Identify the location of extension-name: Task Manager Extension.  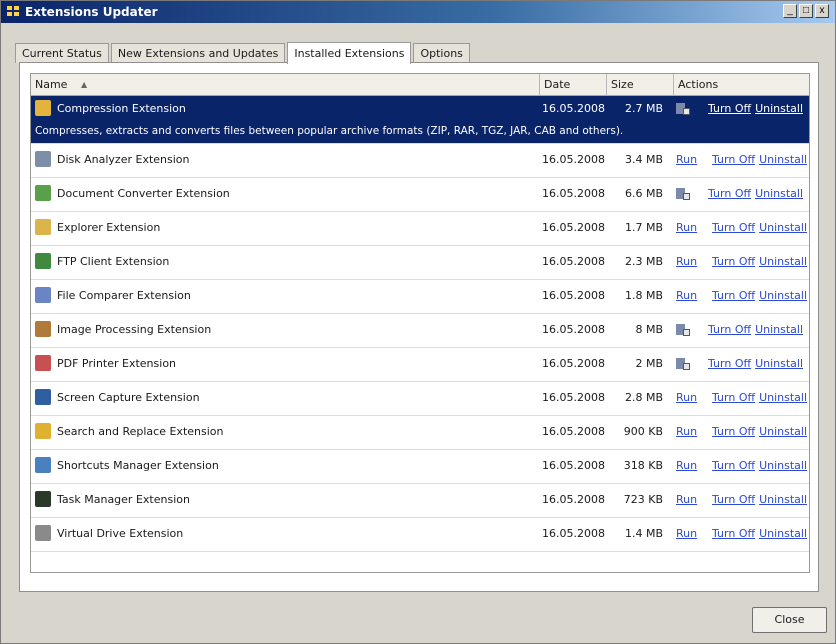
(123, 499).